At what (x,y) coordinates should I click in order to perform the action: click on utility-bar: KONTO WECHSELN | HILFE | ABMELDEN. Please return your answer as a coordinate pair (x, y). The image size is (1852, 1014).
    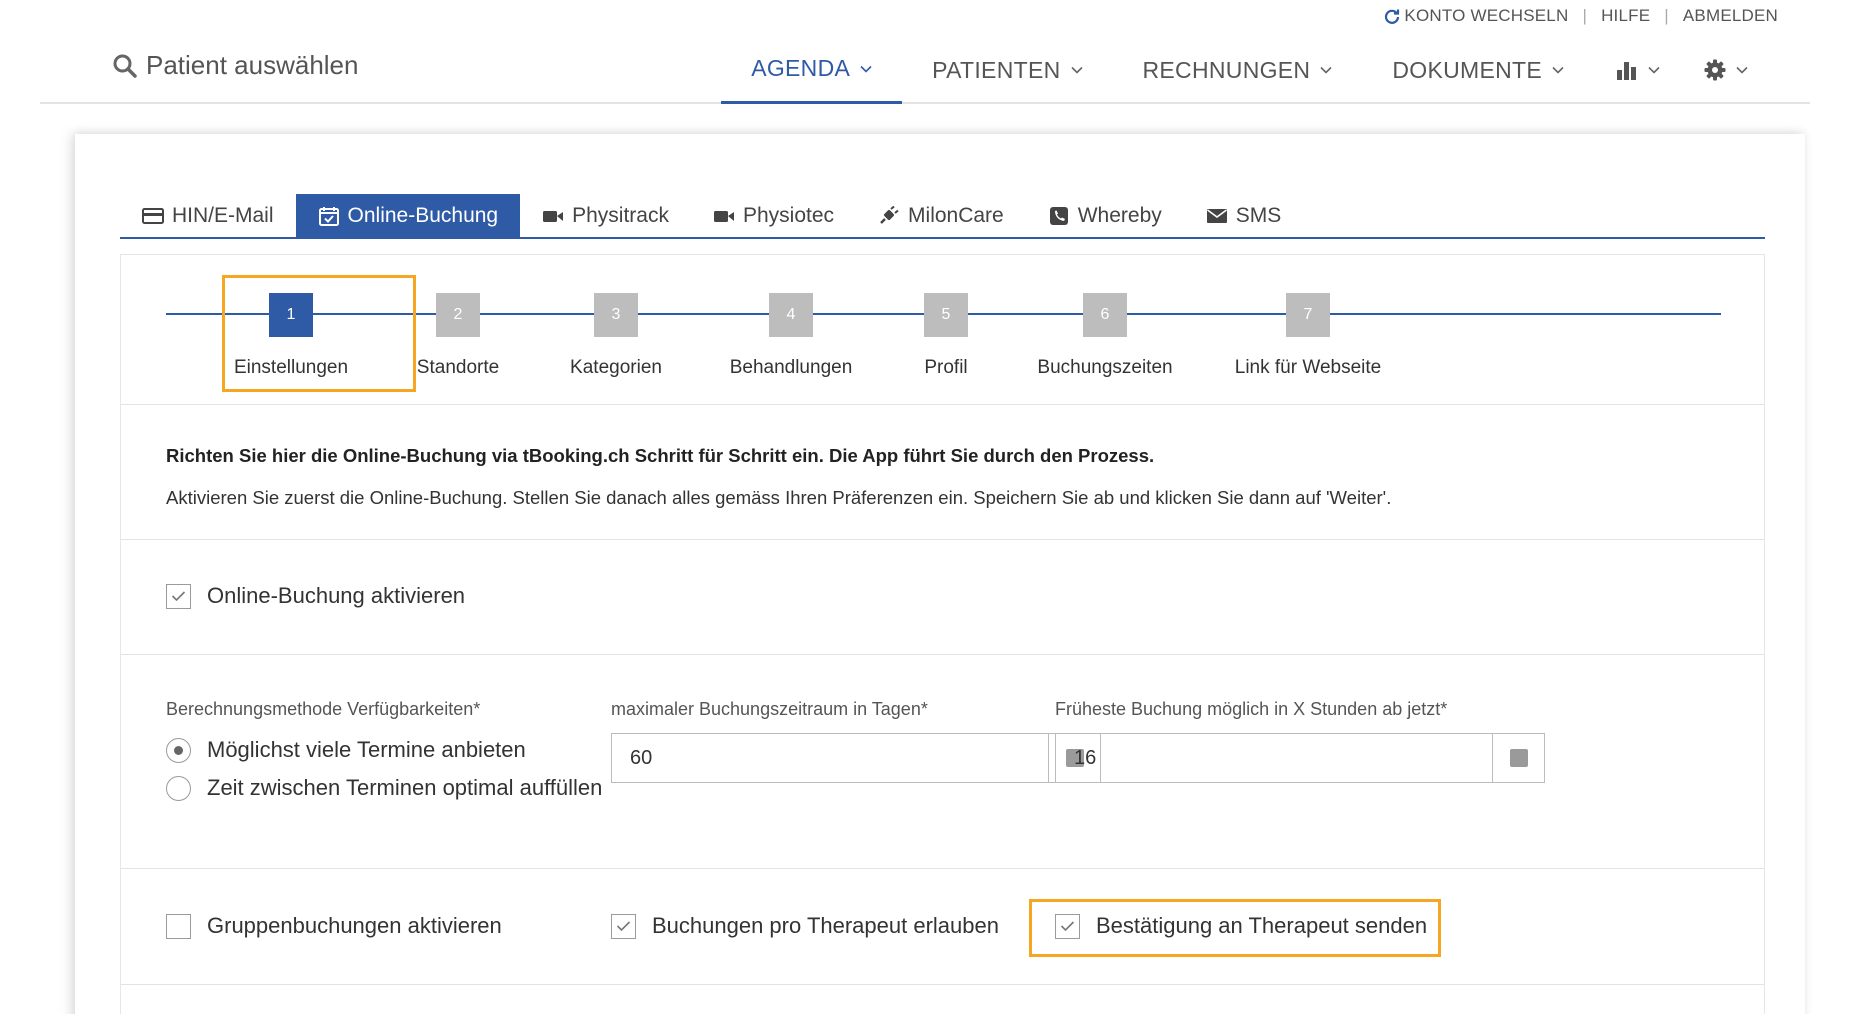
    Looking at the image, I should click on (1581, 16).